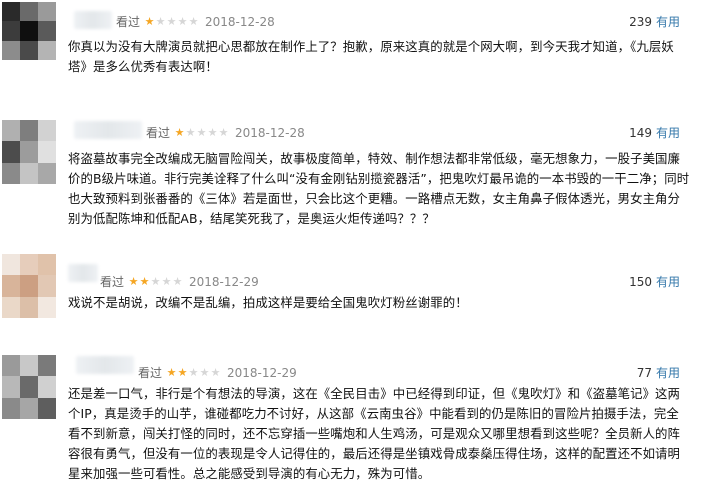 This screenshot has height=490, width=706. I want to click on vote-area: 149 有用, so click(654, 132).